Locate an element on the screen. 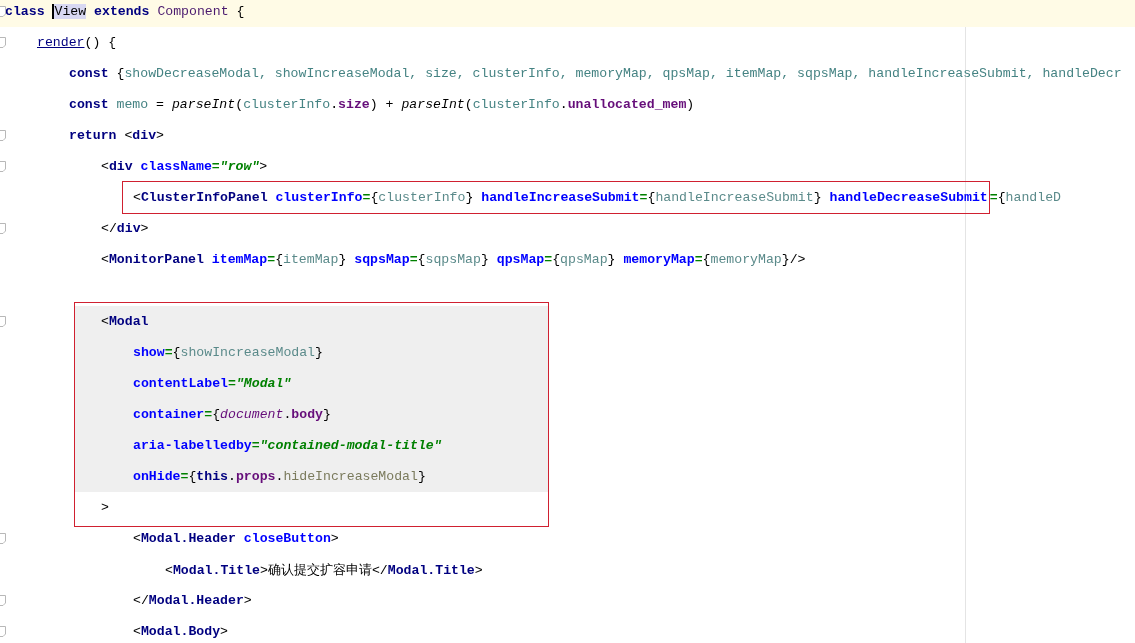 This screenshot has width=1135, height=643. code-line: <Modal.Title>确认提交扩容申请</Modal.Title> is located at coordinates (324, 569).